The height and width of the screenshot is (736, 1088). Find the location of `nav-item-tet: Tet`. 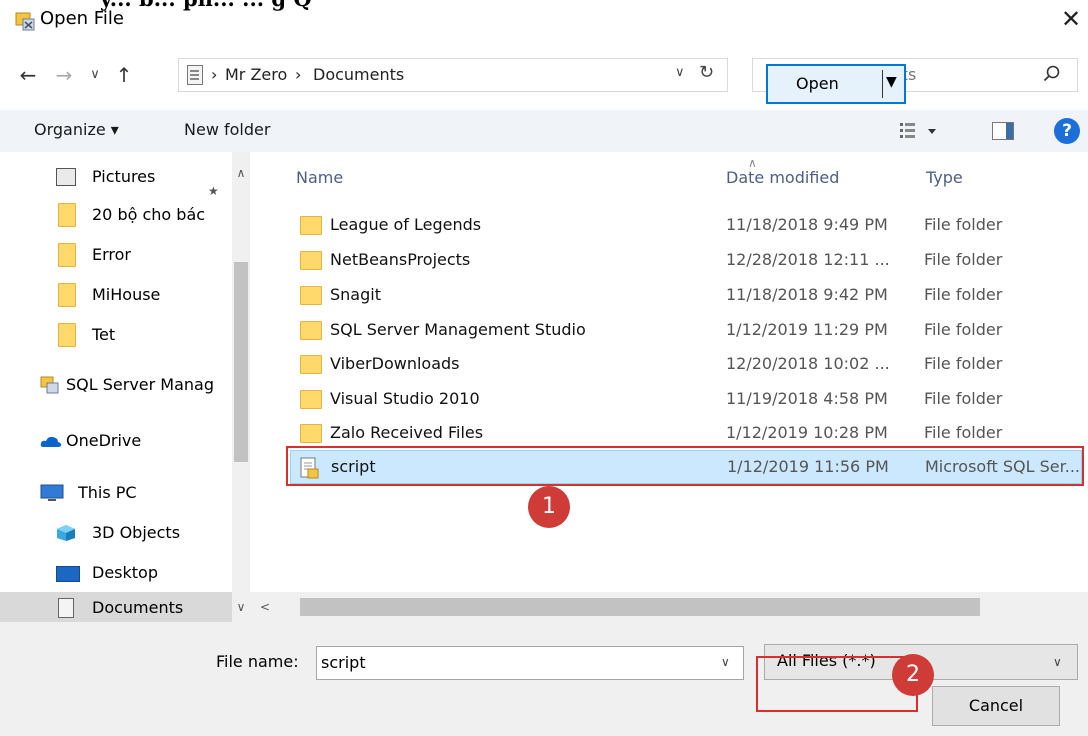

nav-item-tet: Tet is located at coordinates (117, 335).